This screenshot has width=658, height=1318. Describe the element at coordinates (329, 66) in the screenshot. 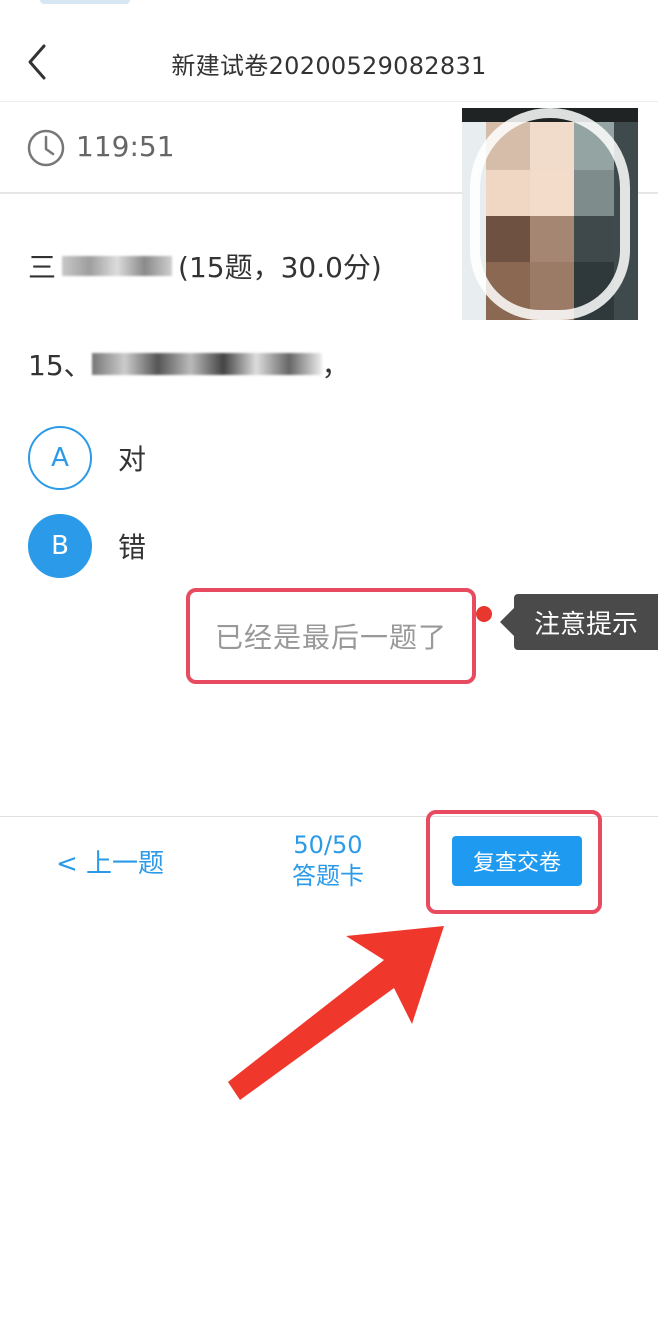

I see `page-title: 新建试卷20200529082831` at that location.